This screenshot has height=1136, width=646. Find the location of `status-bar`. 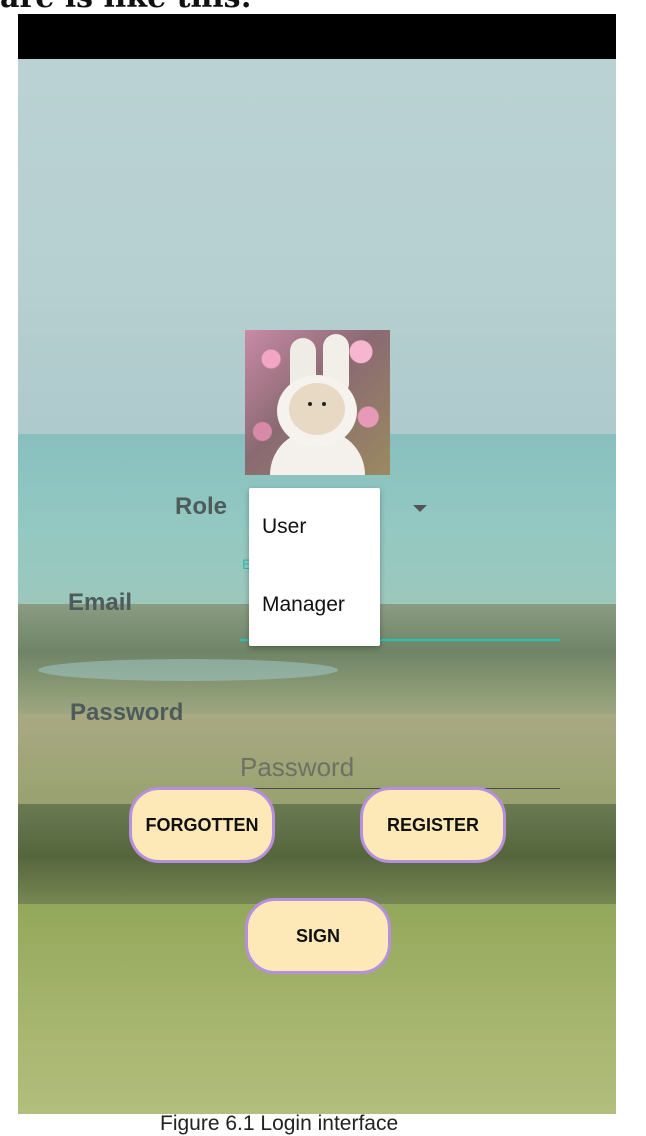

status-bar is located at coordinates (317, 36).